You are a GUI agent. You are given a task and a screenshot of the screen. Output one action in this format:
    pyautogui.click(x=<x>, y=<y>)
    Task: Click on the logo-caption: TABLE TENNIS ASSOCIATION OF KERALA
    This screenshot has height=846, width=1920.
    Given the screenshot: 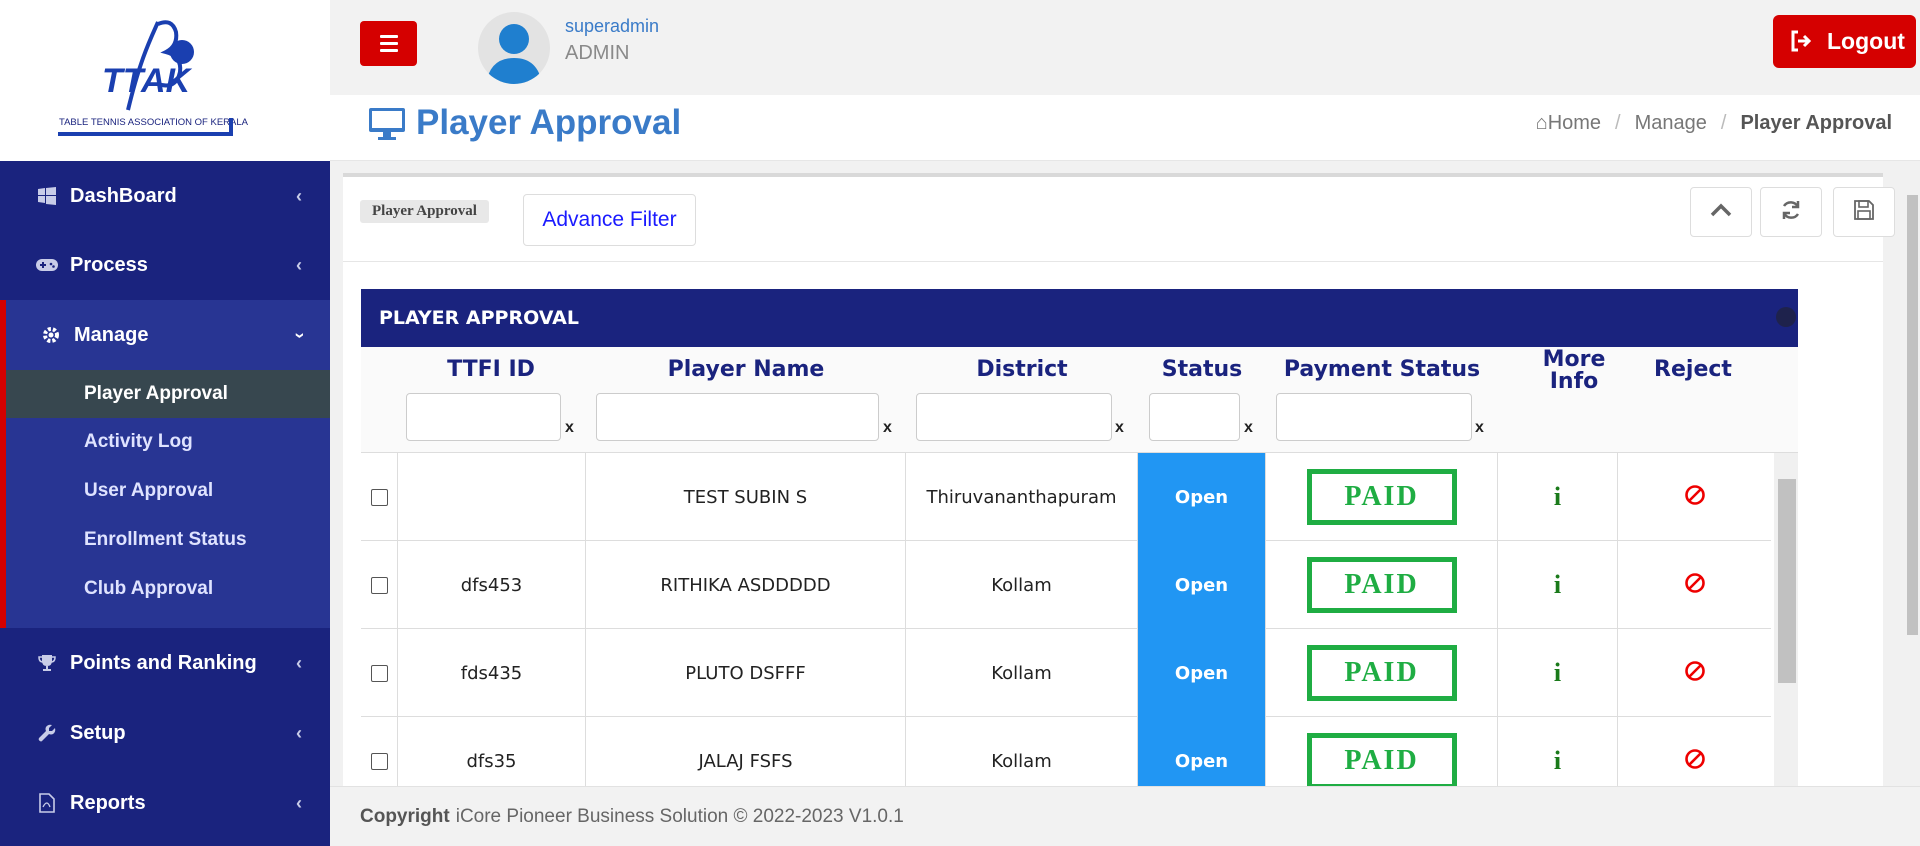 What is the action you would take?
    pyautogui.click(x=154, y=122)
    